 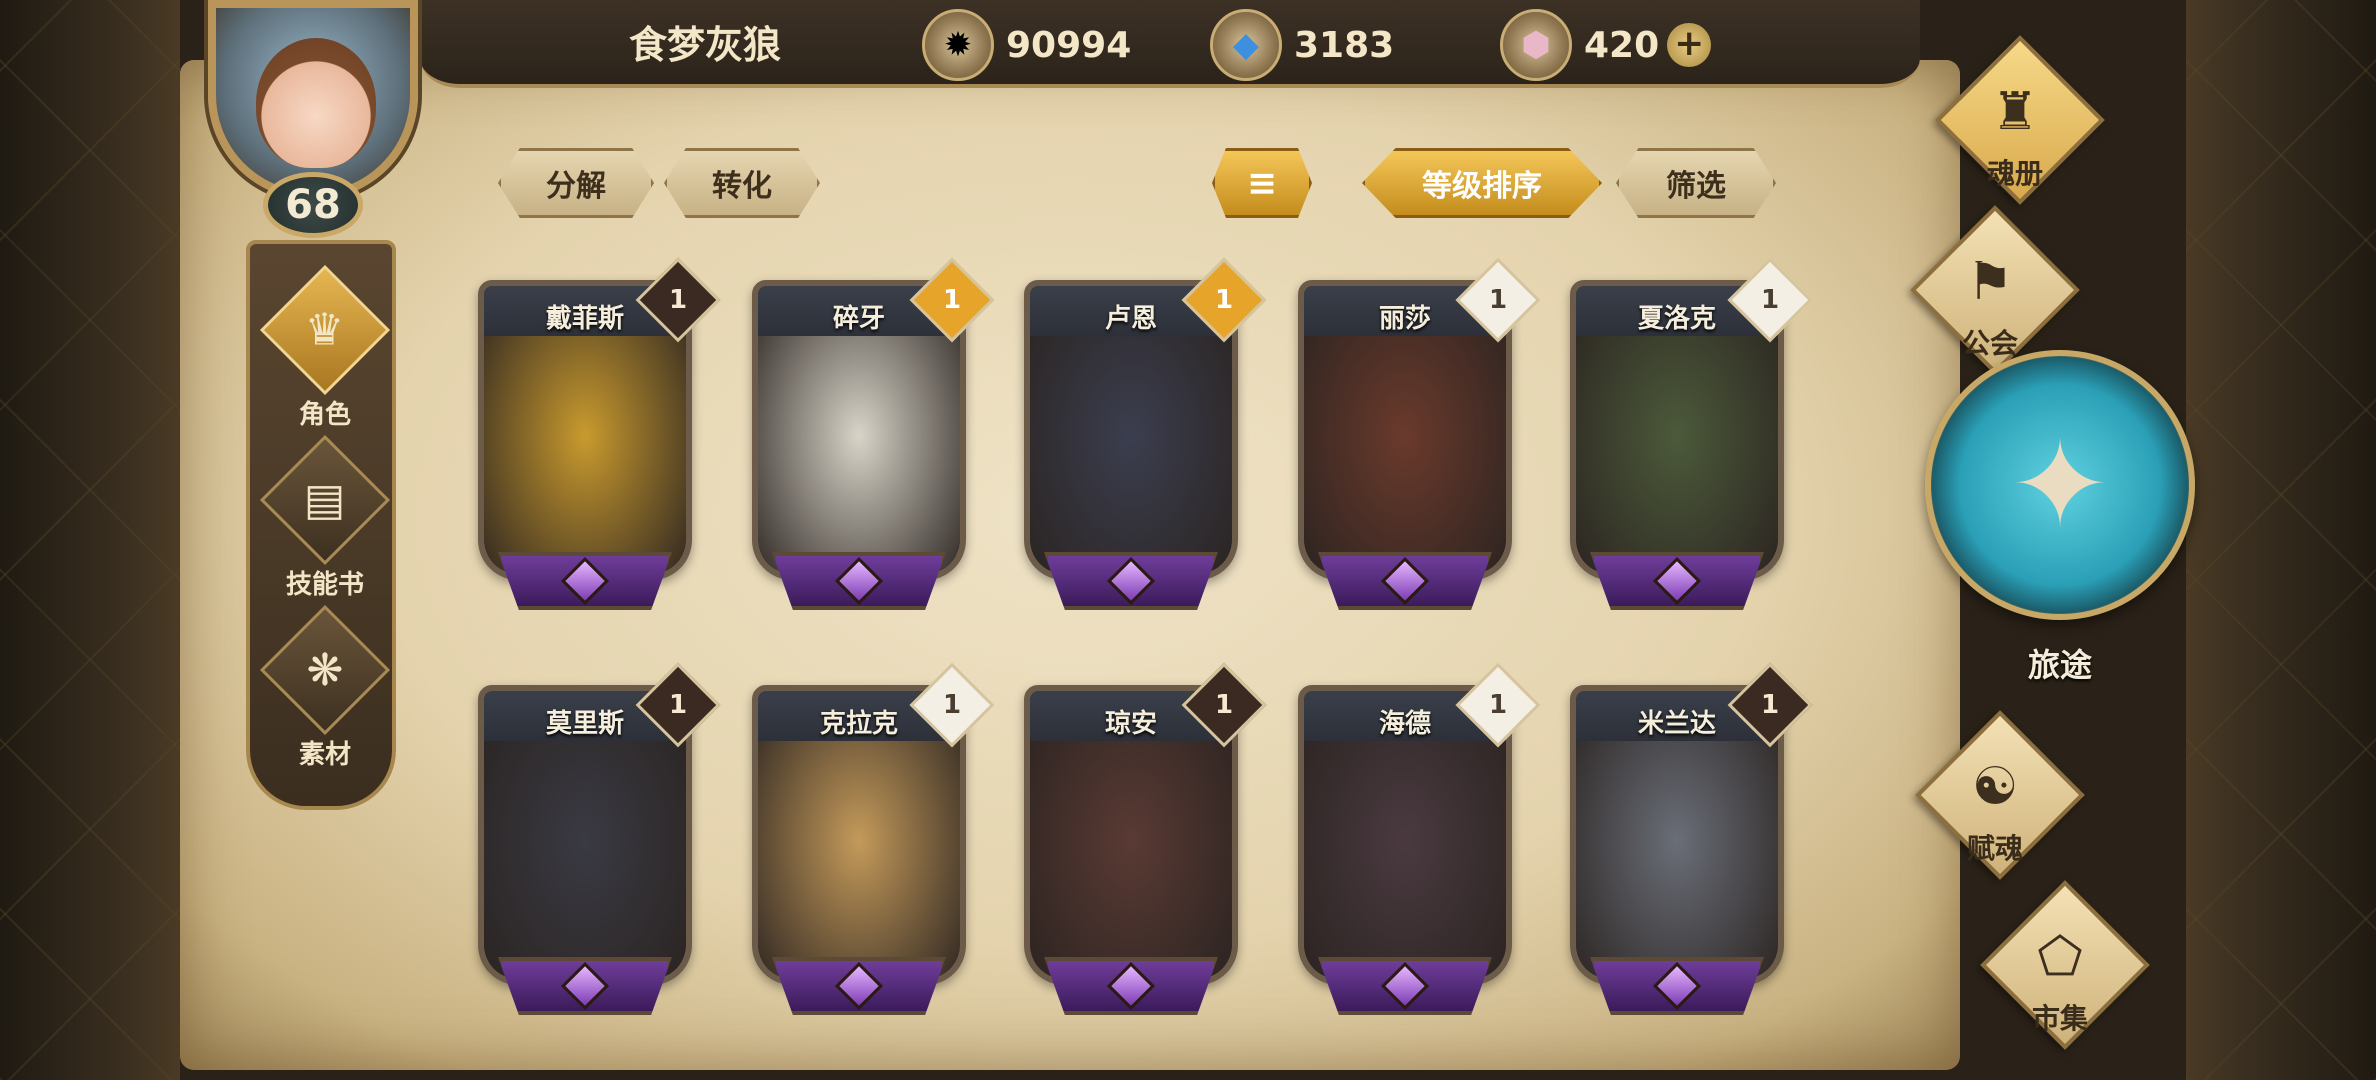 What do you see at coordinates (1994, 848) in the screenshot?
I see `nav-label: 赋魂` at bounding box center [1994, 848].